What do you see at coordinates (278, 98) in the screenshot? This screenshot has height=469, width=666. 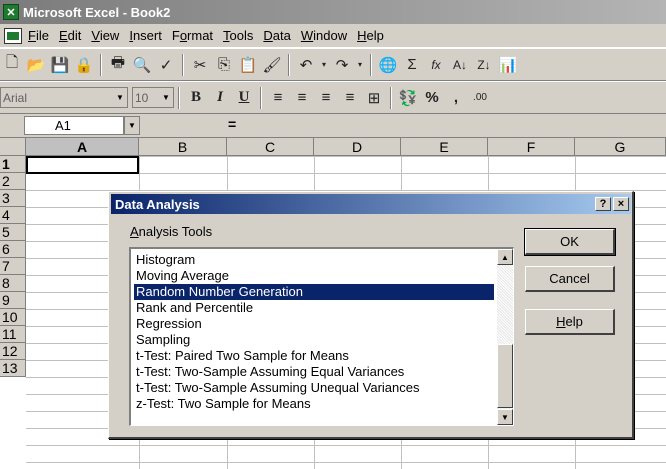 I see `align-left-icon: ≡` at bounding box center [278, 98].